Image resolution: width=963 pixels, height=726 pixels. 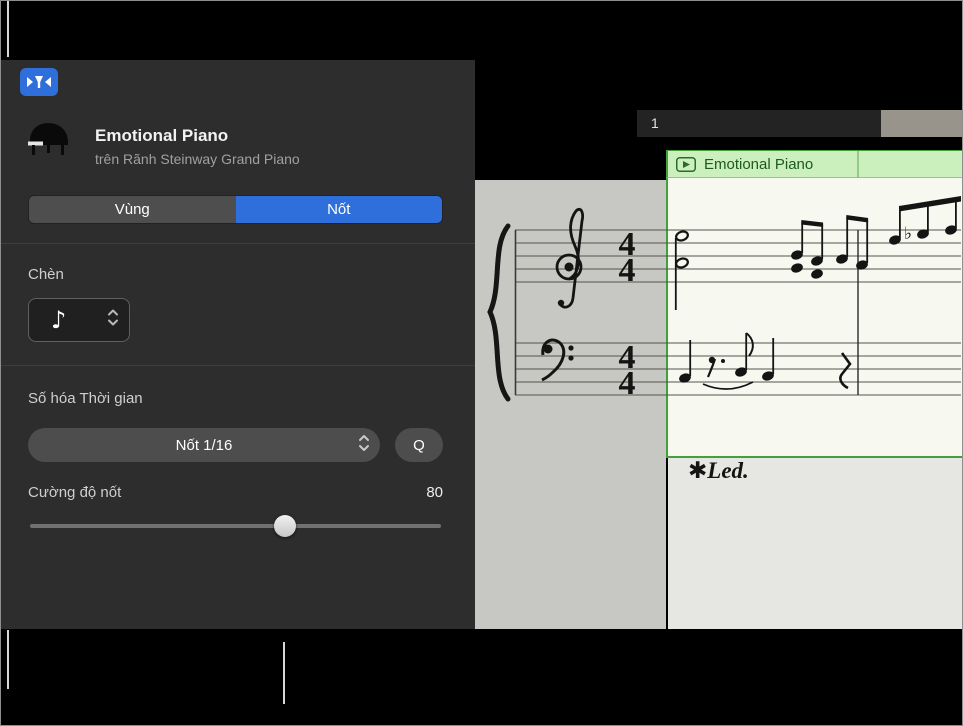 I want to click on region-title: Emotional Piano, so click(x=759, y=164).